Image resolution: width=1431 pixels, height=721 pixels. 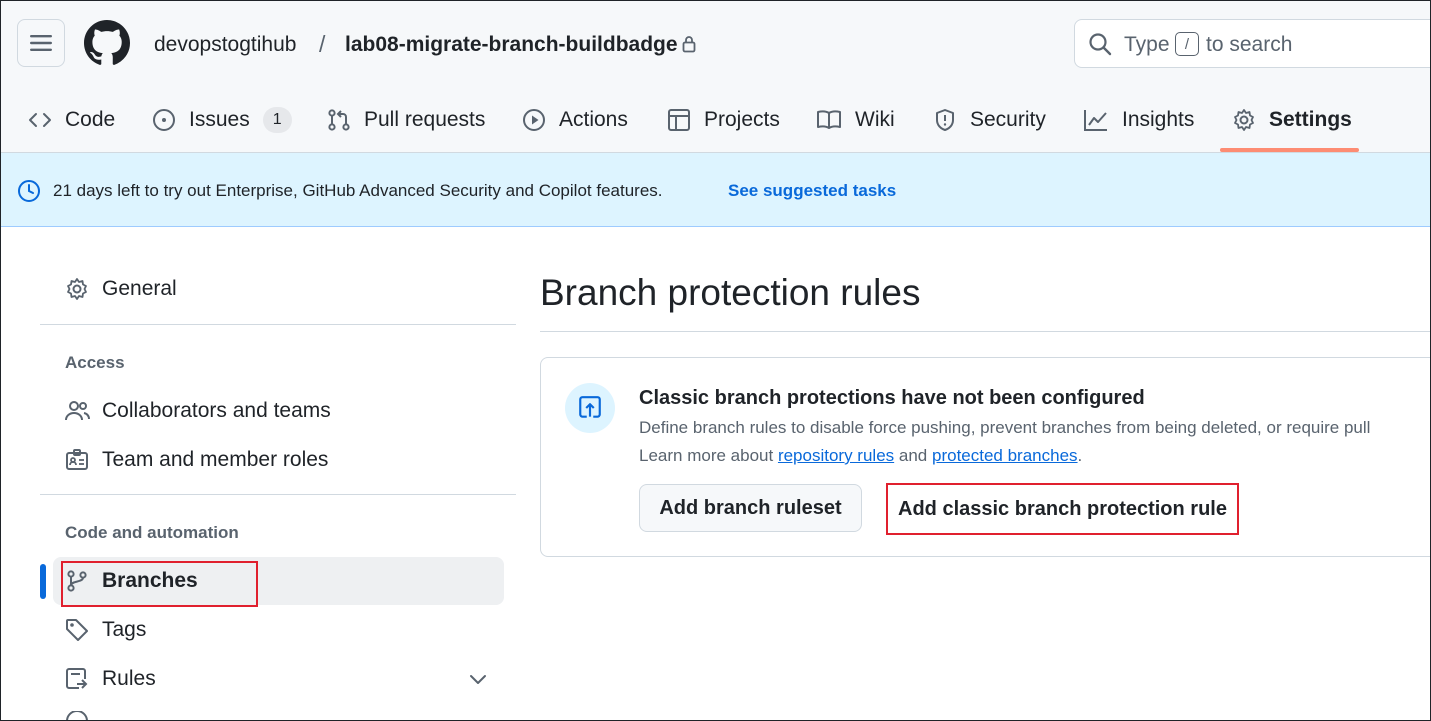 I want to click on repo-name-link: lab08-migrate-branch-buildbadge, so click(x=511, y=45).